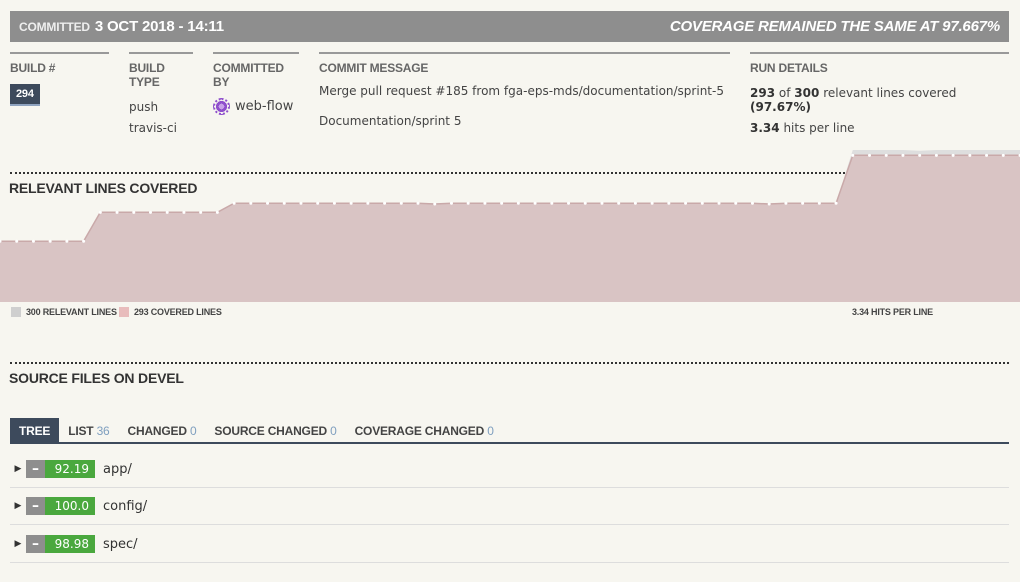 This screenshot has height=582, width=1020. Describe the element at coordinates (509, 544) in the screenshot. I see `file-row-spec: ▶ – 98.98 spec/` at that location.